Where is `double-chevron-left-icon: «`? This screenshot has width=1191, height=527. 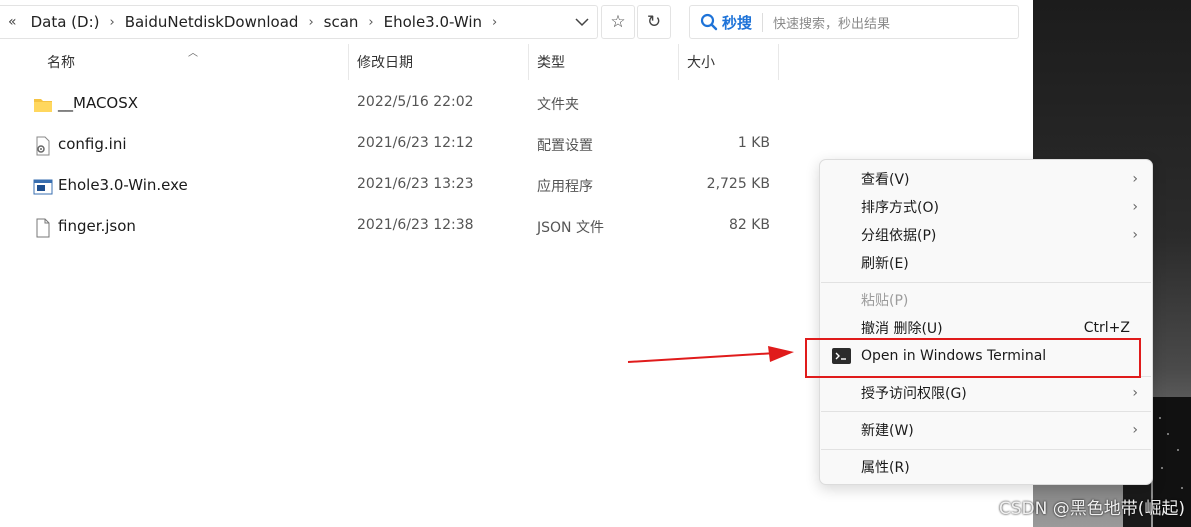
double-chevron-left-icon: « is located at coordinates (11, 22).